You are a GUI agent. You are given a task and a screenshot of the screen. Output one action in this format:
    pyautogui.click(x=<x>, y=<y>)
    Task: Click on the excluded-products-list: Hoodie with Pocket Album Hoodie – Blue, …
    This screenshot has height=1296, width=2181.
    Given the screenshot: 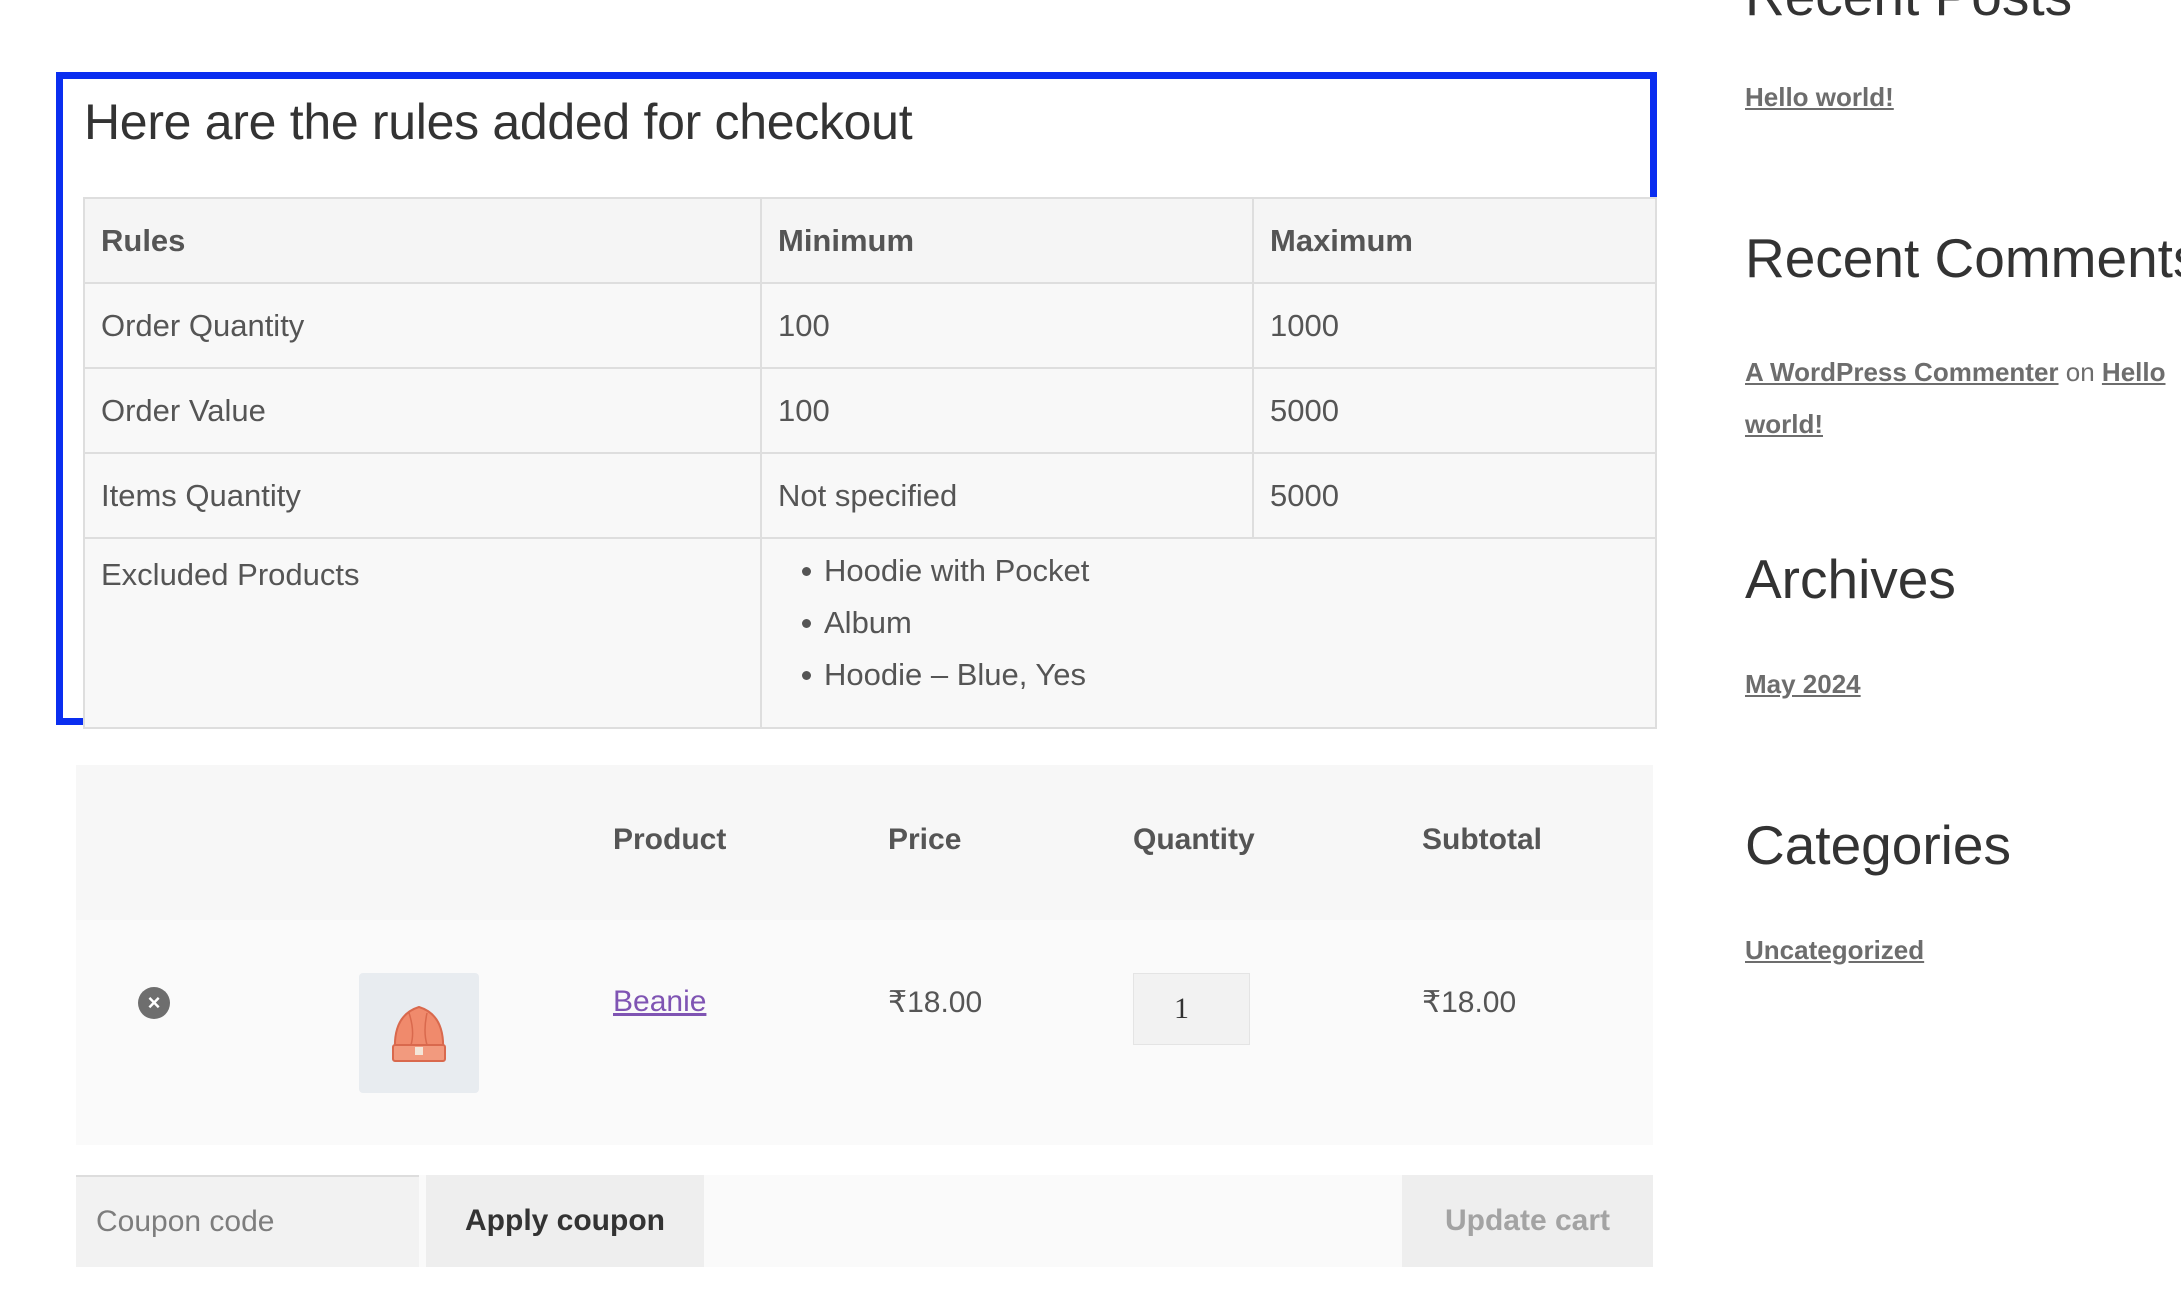 What is the action you would take?
    pyautogui.click(x=1216, y=623)
    